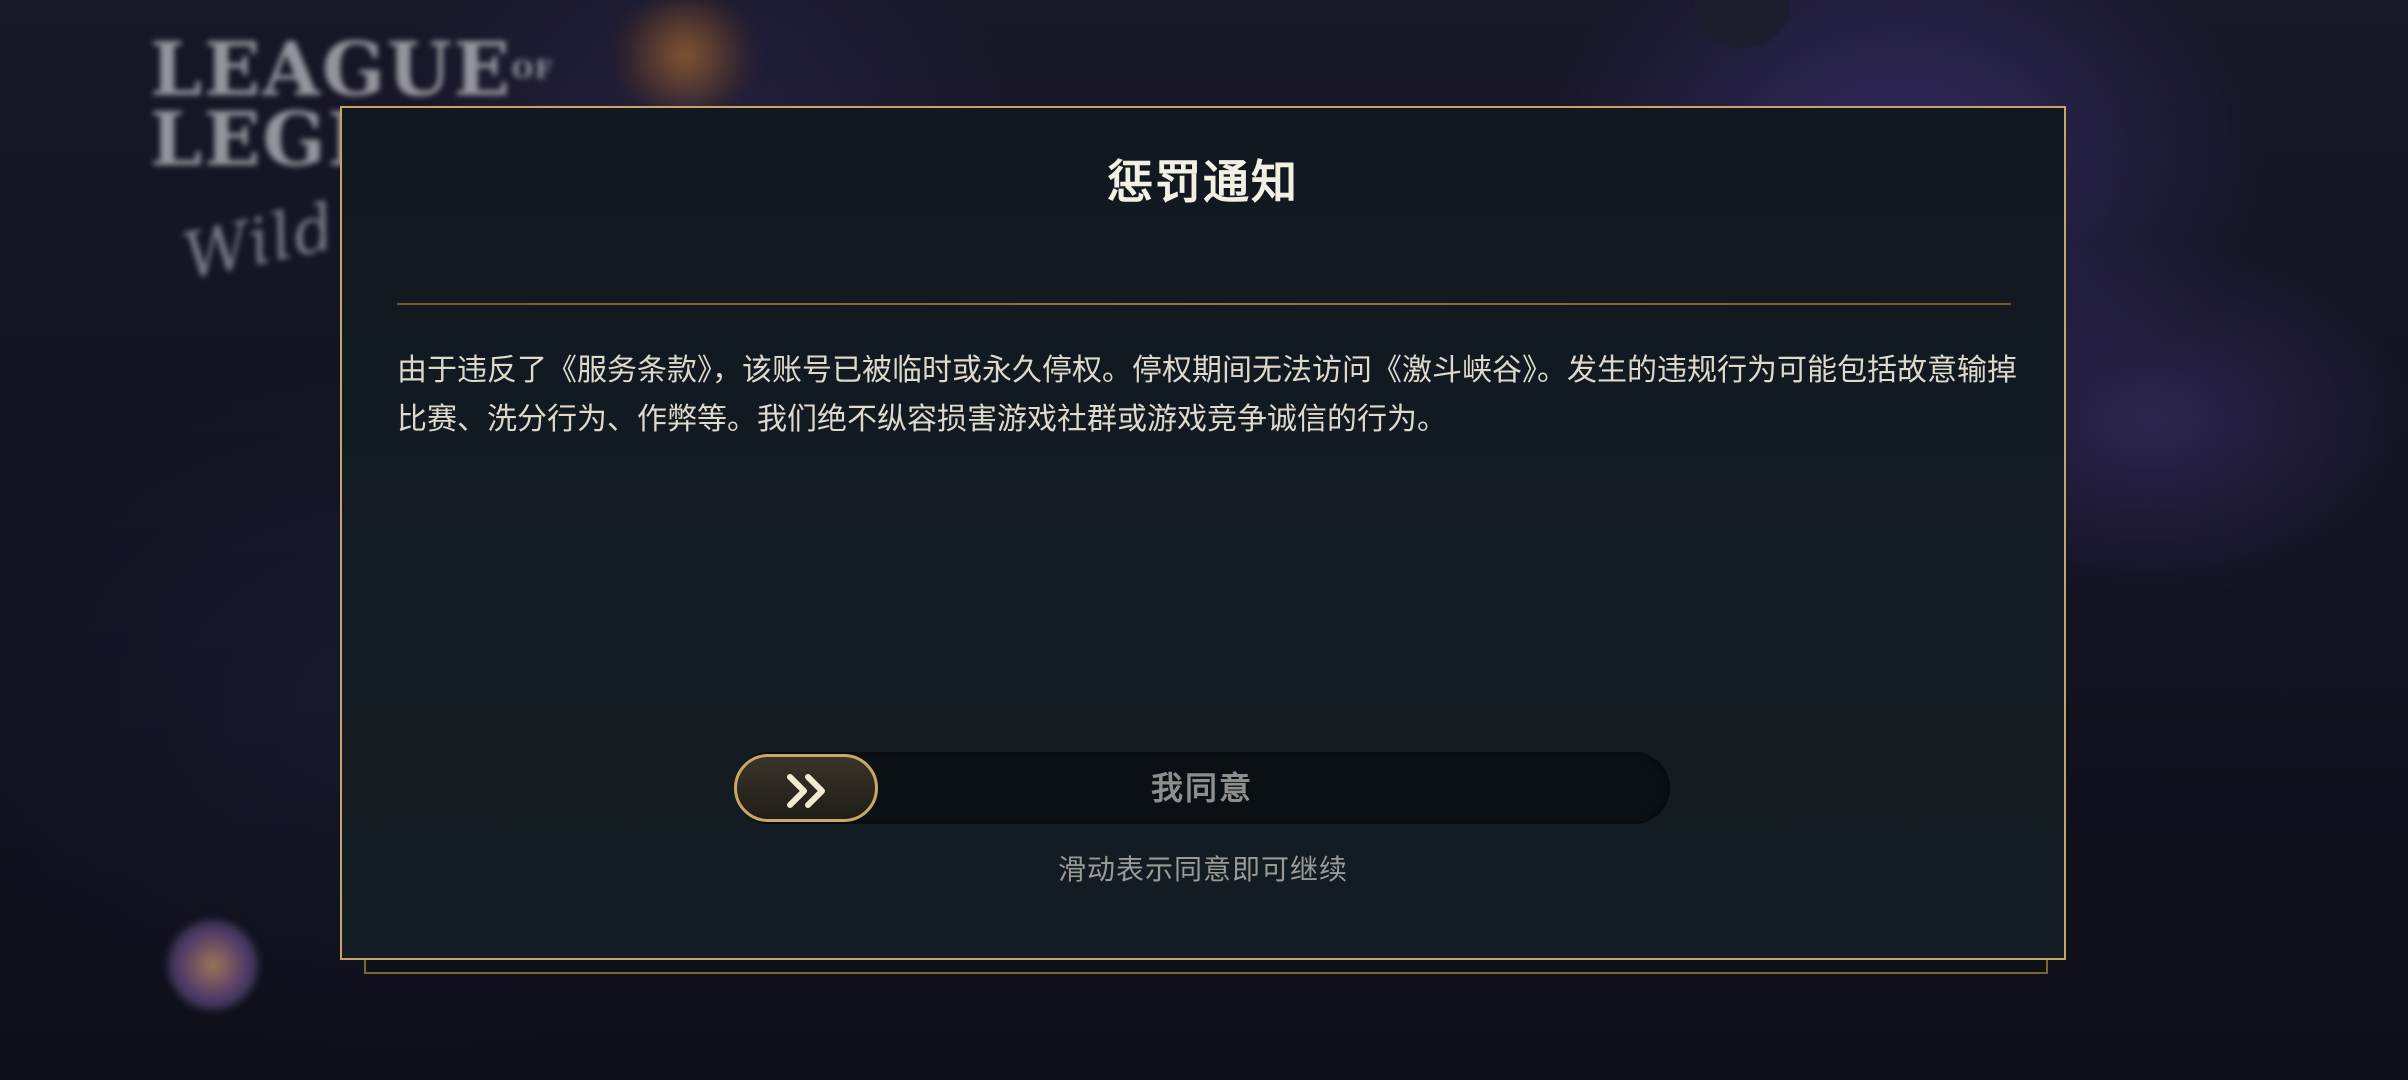 The width and height of the screenshot is (2408, 1080). Describe the element at coordinates (1202, 869) in the screenshot. I see `slider-hint-text: 滑动表示同意即可继续` at that location.